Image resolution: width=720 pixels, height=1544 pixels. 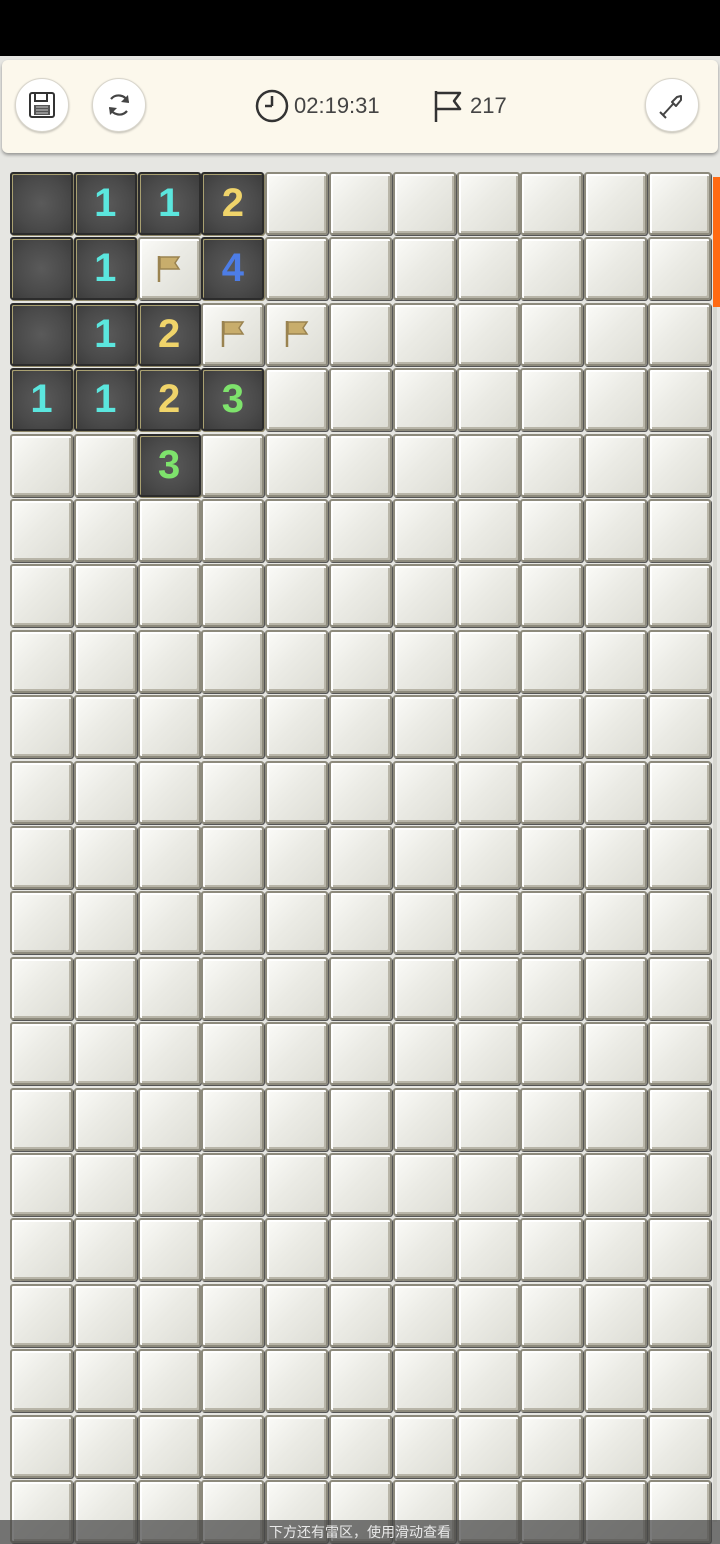 What do you see at coordinates (715, 914) in the screenshot?
I see `scroll-track` at bounding box center [715, 914].